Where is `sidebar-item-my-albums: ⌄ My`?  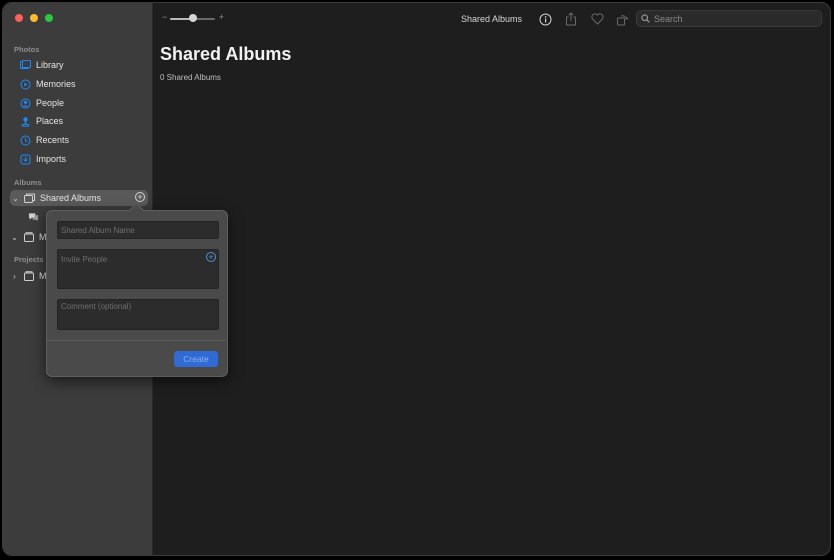
sidebar-item-my-albums: ⌄ My is located at coordinates (31, 237).